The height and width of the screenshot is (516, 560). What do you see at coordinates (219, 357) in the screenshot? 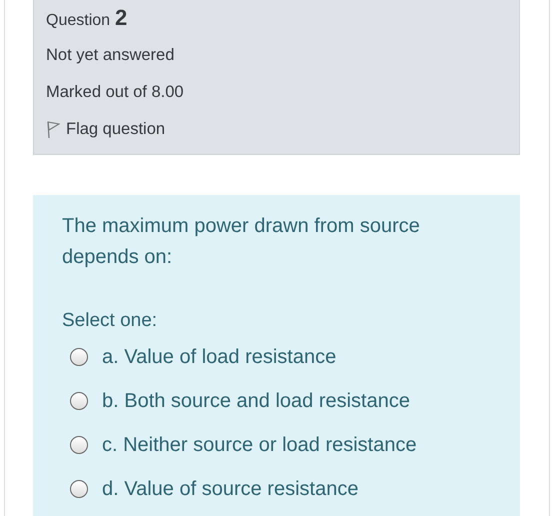
I see `option-label: a. Value of load resistance` at bounding box center [219, 357].